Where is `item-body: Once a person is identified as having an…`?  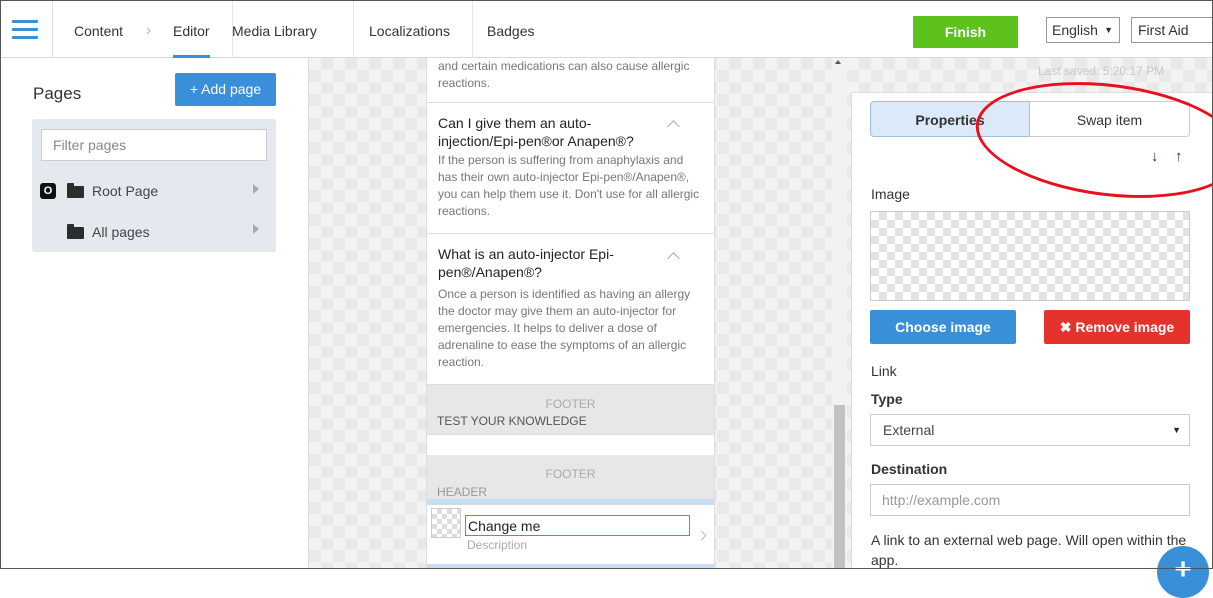
item-body: Once a person is identified as having an… is located at coordinates (564, 328).